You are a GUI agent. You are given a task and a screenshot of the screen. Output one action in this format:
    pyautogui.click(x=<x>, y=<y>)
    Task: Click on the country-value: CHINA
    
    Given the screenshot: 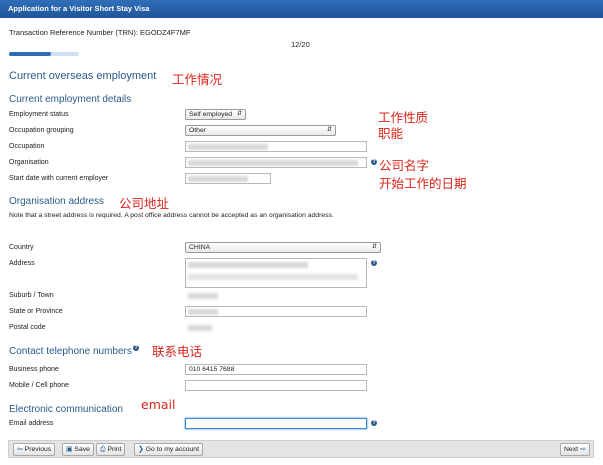 What is the action you would take?
    pyautogui.click(x=200, y=247)
    